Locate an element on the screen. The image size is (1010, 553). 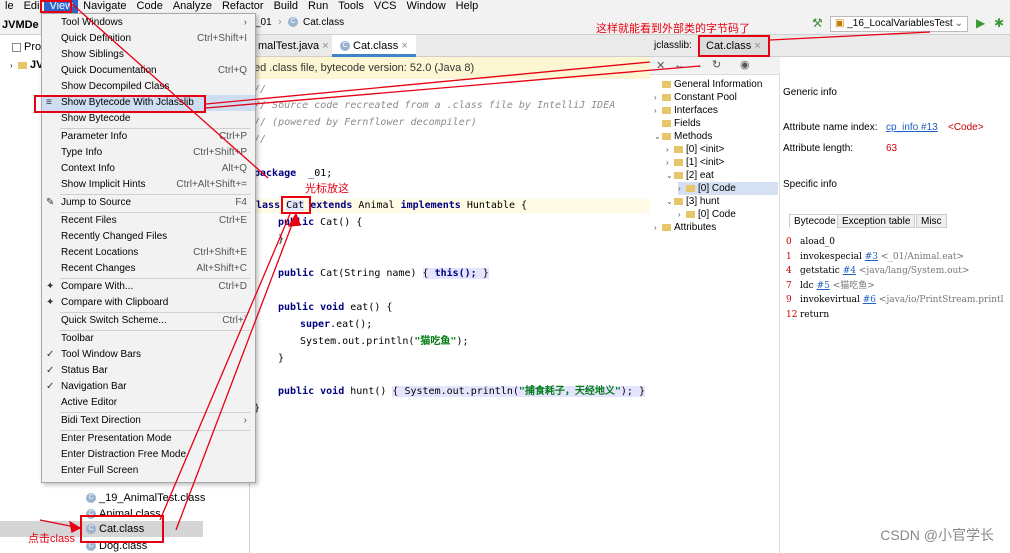
arrow-class-to-cat is located at coordinates (236, 372).